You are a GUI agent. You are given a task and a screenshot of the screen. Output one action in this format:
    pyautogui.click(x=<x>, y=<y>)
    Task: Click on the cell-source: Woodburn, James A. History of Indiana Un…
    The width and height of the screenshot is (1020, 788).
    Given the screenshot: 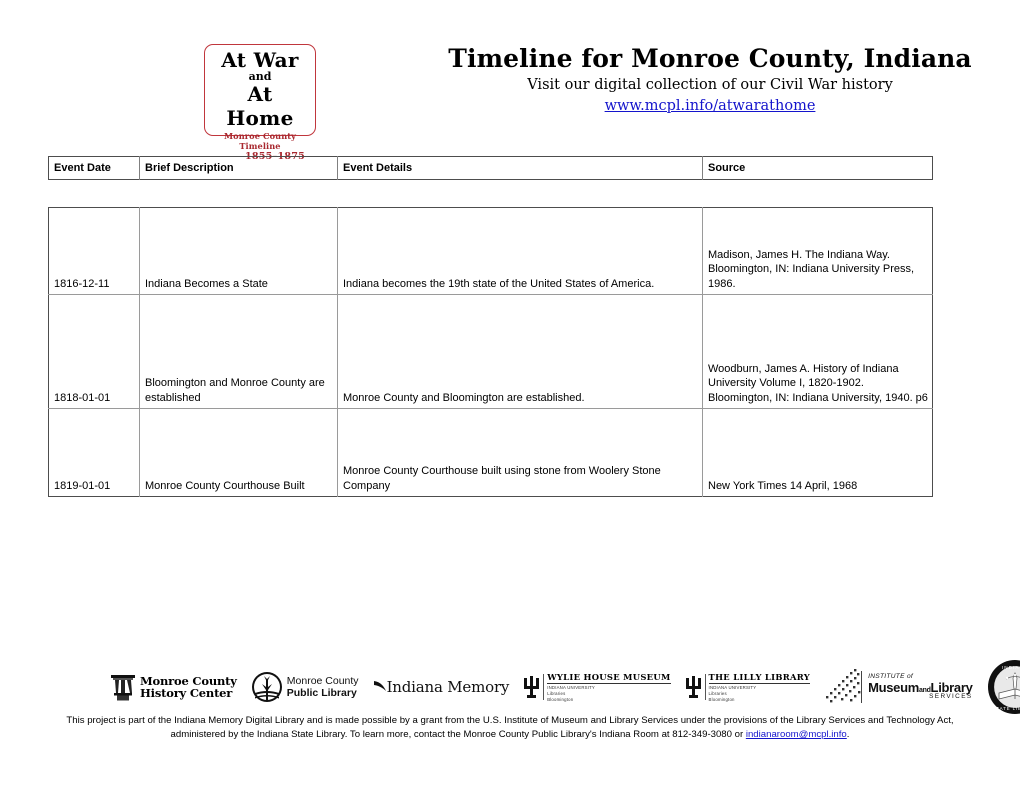 What is the action you would take?
    pyautogui.click(x=817, y=351)
    